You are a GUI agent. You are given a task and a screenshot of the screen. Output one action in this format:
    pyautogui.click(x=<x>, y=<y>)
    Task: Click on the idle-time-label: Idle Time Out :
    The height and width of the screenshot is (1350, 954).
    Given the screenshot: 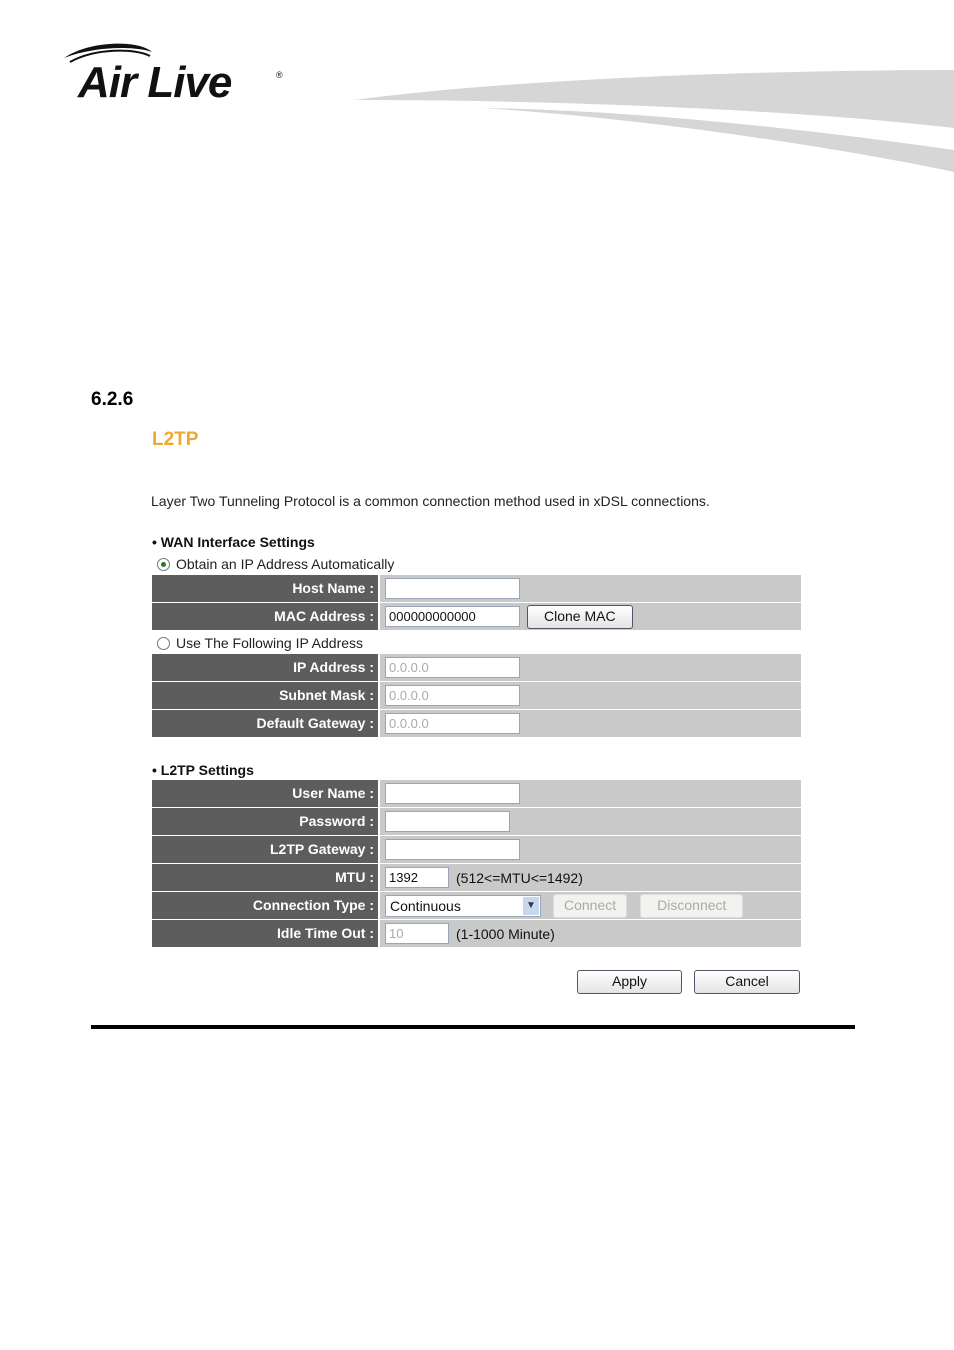 What is the action you would take?
    pyautogui.click(x=265, y=933)
    